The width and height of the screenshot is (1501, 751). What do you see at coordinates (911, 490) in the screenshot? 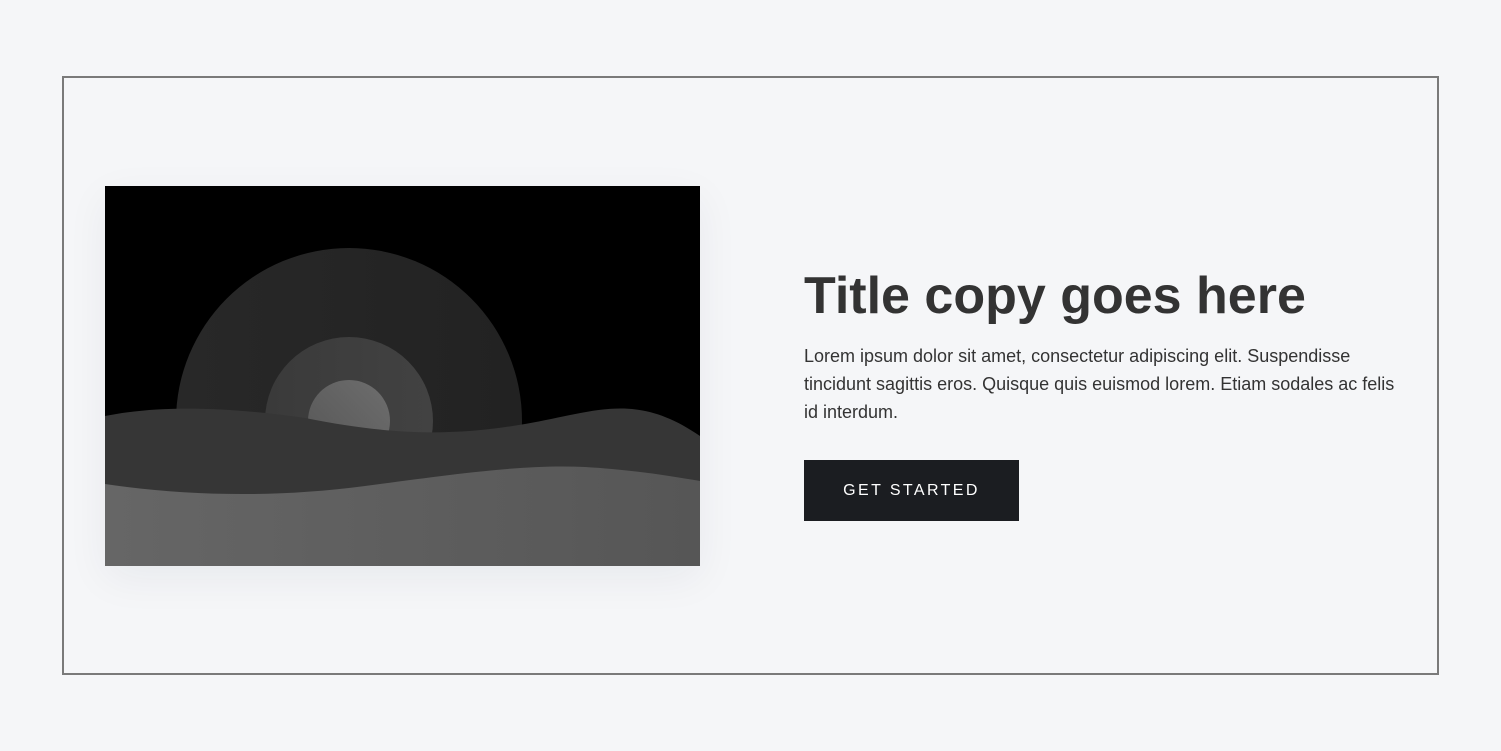
I see `get-started-button: GET STARTED` at bounding box center [911, 490].